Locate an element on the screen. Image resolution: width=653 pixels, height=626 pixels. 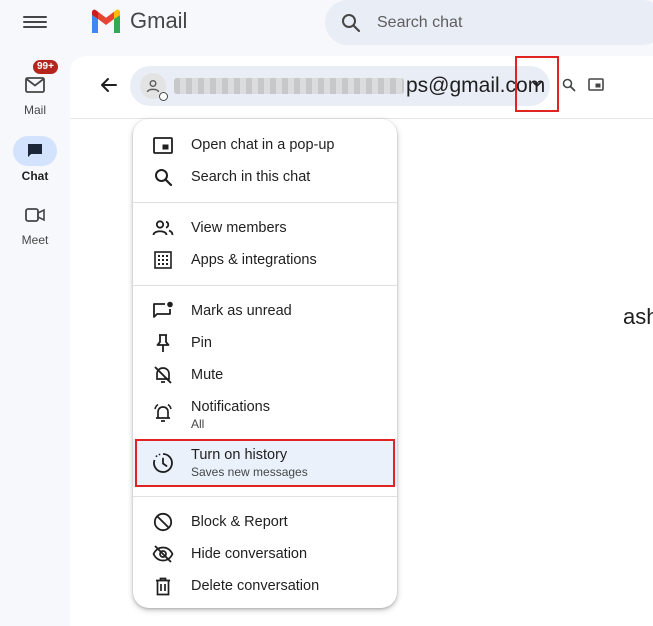
menu-item-delete-conversation: Delete conversation is located at coordinates (265, 586).